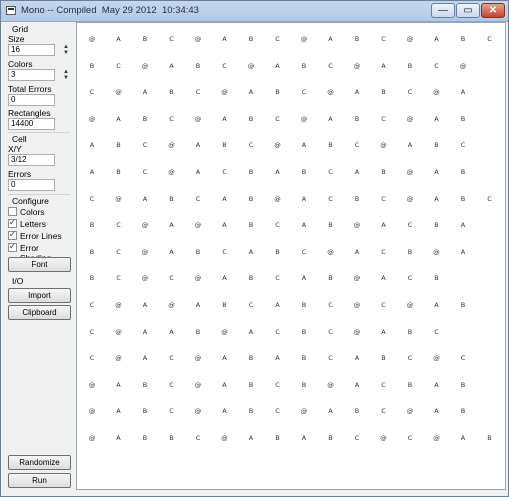 Image resolution: width=509 pixels, height=497 pixels. I want to click on letters-checkbox: ✓ Letters, so click(38, 223).